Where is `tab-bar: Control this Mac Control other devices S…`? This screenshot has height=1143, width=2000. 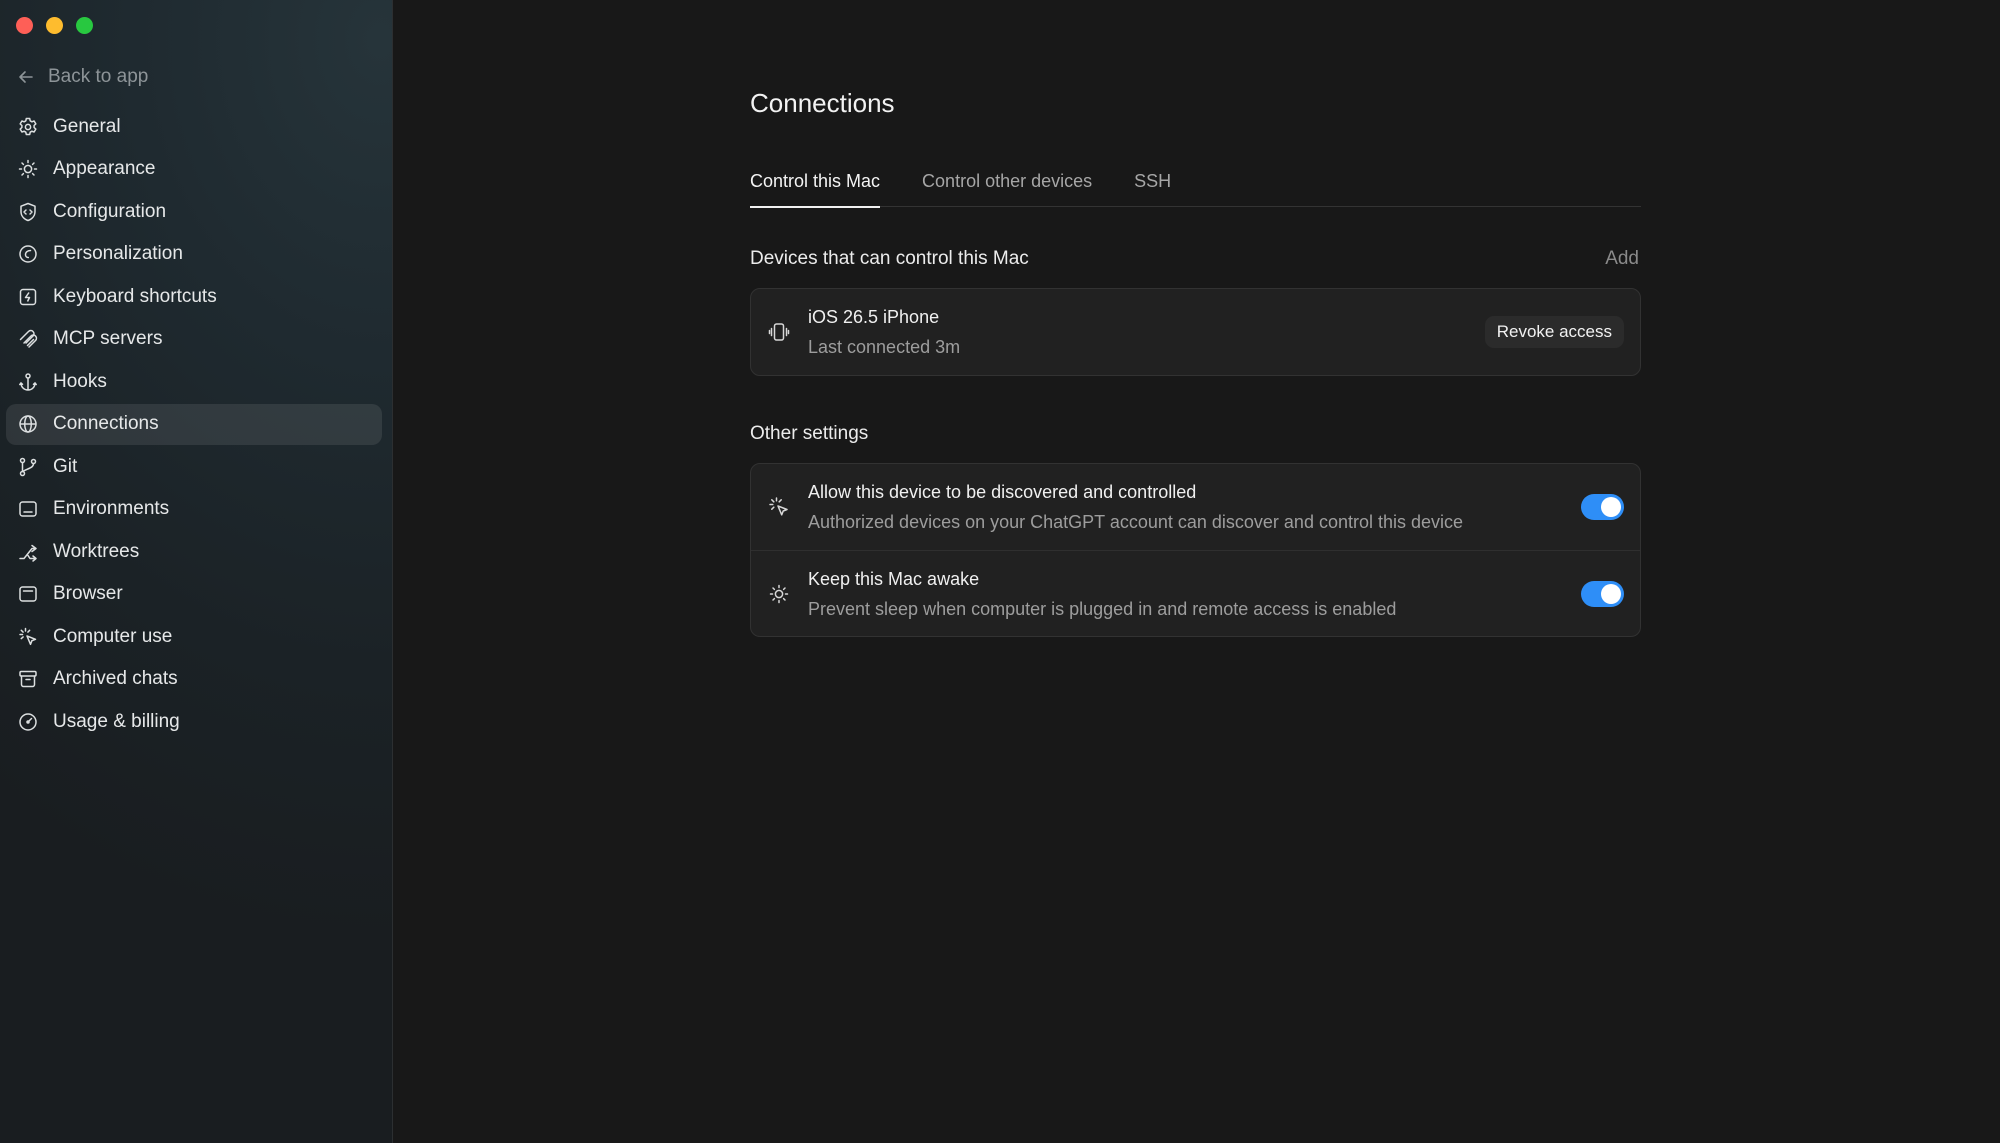
tab-bar: Control this Mac Control other devices S… is located at coordinates (1195, 189).